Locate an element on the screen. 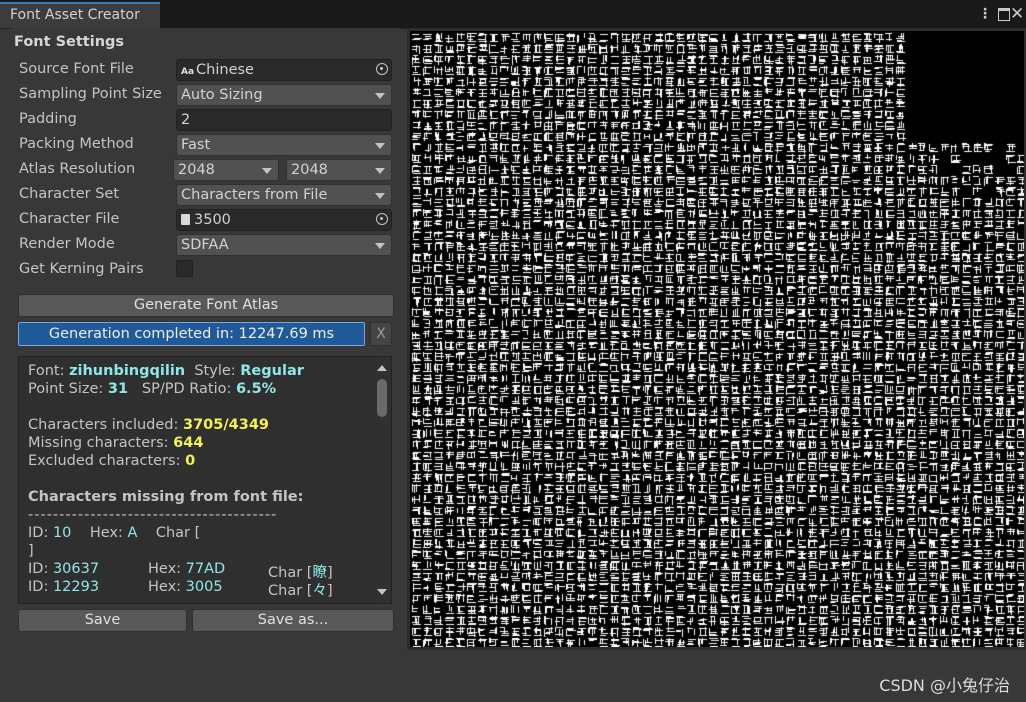 Image resolution: width=1026 pixels, height=702 pixels. render-mode-label: Render Mode is located at coordinates (67, 244).